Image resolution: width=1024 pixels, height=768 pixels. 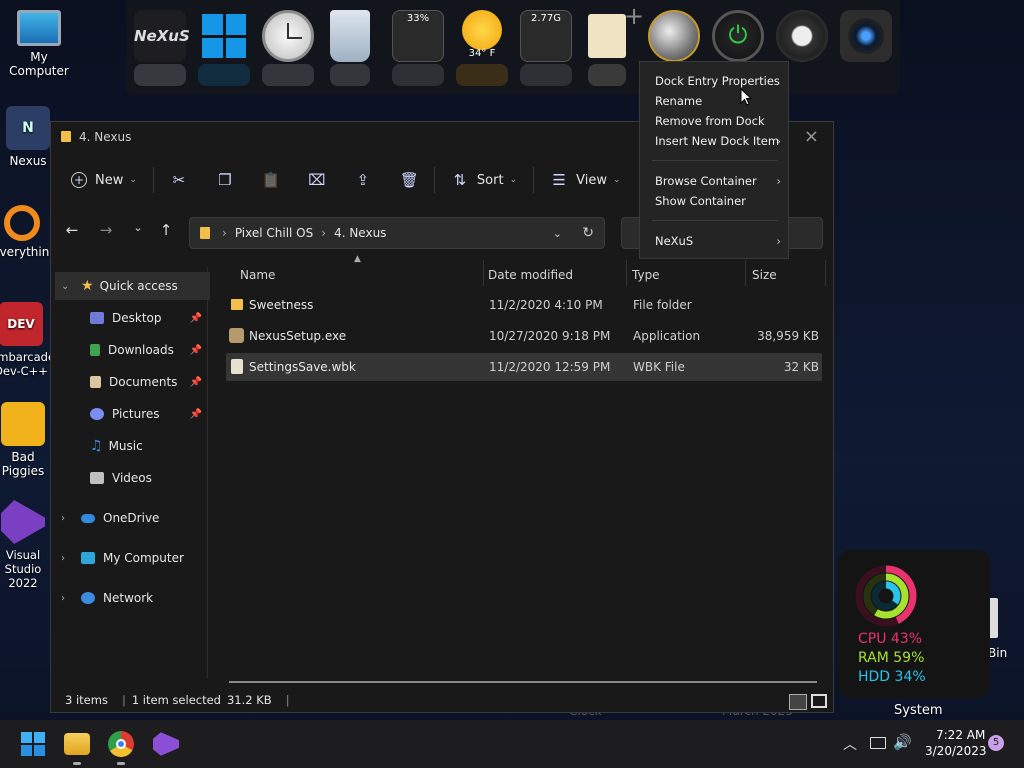 What do you see at coordinates (717, 201) in the screenshot?
I see `menu-item-show-container: Show Container` at bounding box center [717, 201].